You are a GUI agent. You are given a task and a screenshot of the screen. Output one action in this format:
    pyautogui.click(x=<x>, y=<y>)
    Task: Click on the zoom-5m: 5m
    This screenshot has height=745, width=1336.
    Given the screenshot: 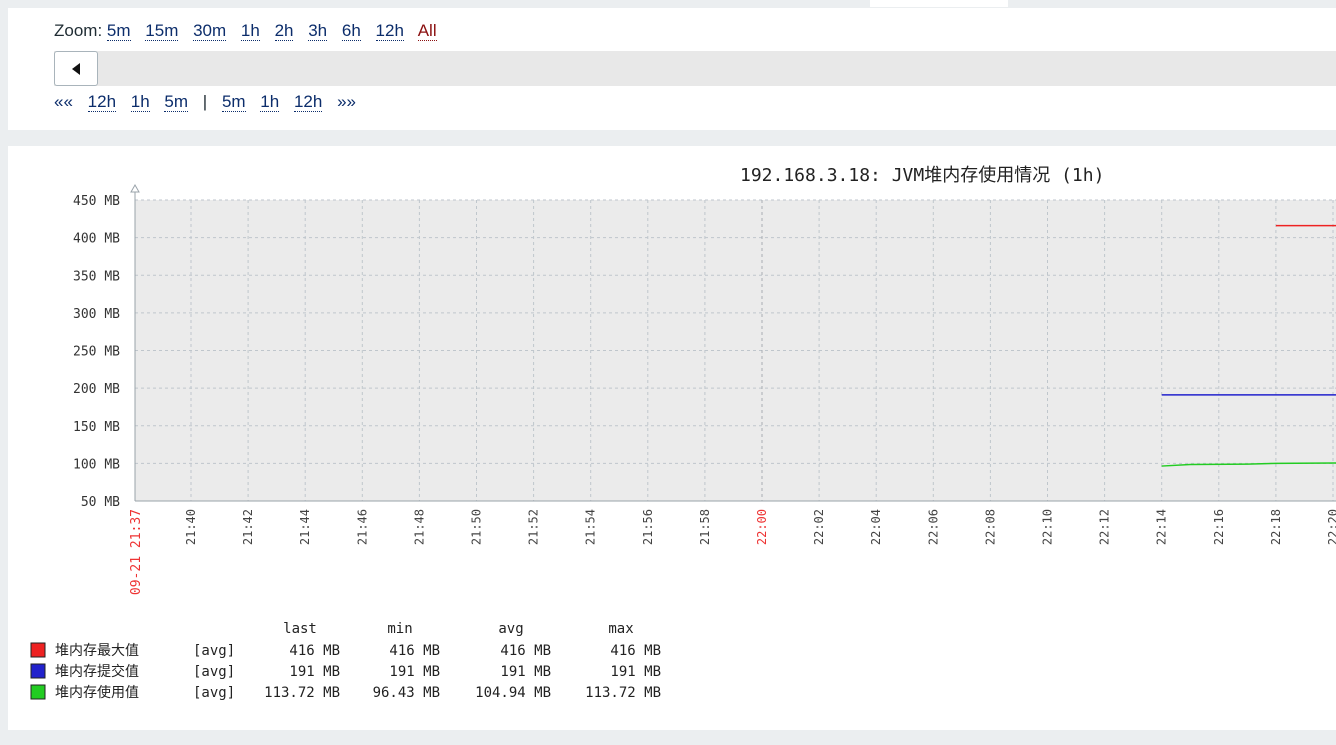 What is the action you would take?
    pyautogui.click(x=118, y=31)
    